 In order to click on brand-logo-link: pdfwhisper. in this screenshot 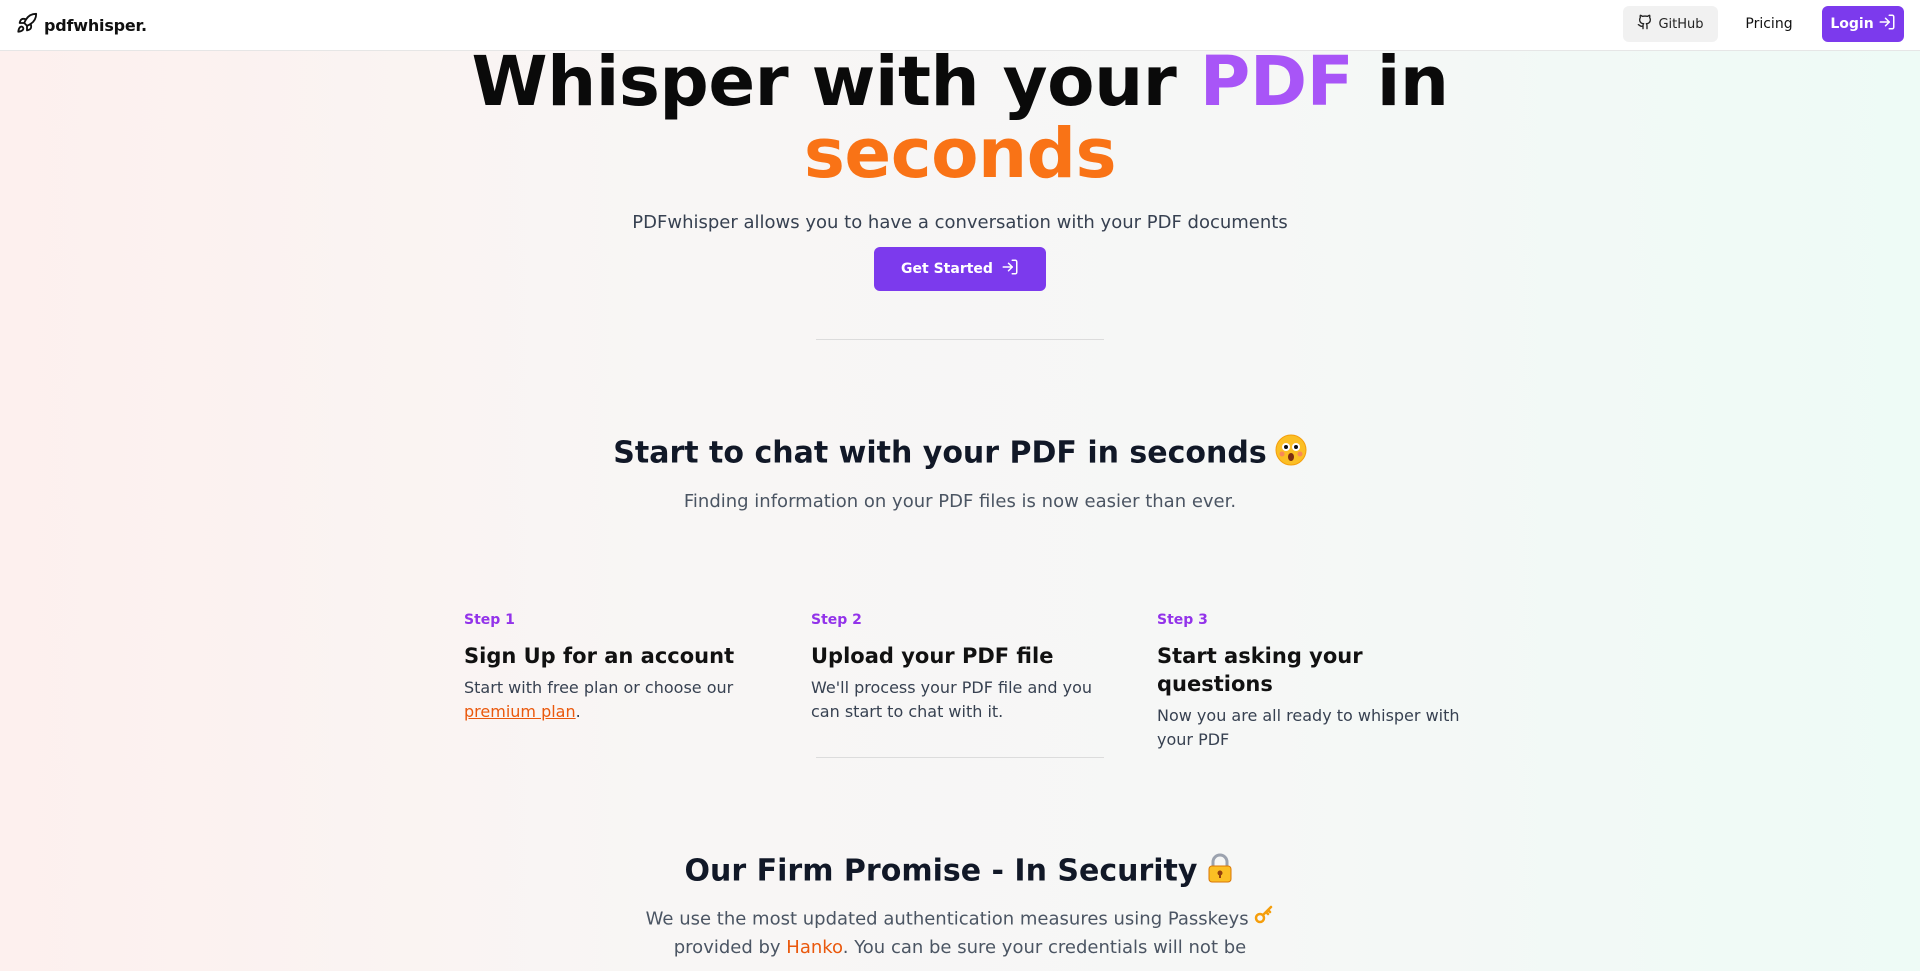, I will do `click(81, 25)`.